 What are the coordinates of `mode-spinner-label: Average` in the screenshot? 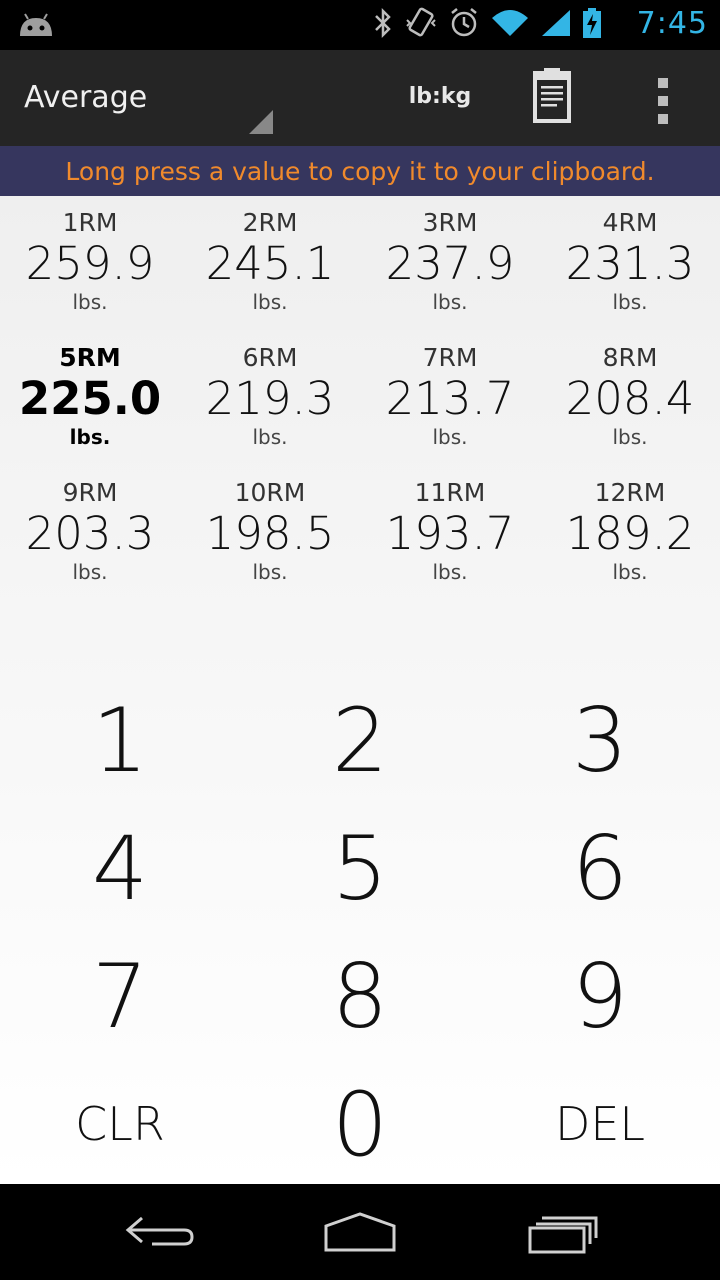 It's located at (86, 97).